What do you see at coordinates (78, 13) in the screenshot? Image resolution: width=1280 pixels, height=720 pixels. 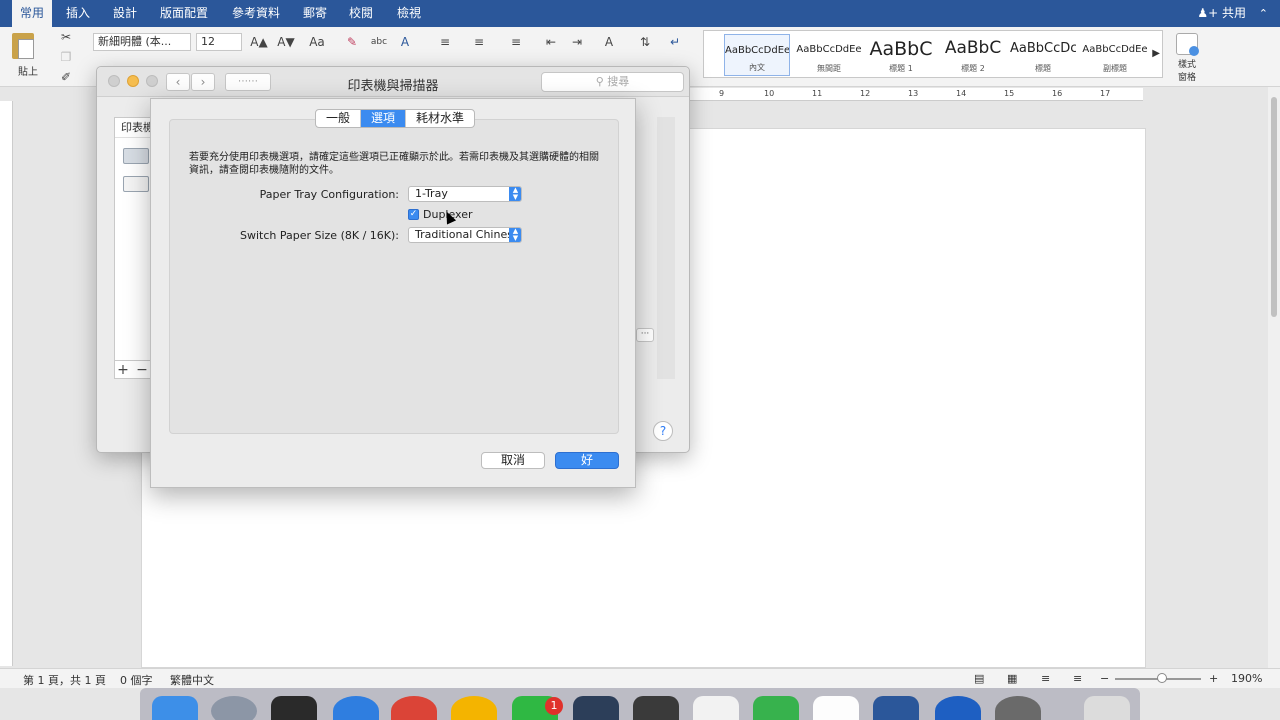 I see `tab-insert: 插入` at bounding box center [78, 13].